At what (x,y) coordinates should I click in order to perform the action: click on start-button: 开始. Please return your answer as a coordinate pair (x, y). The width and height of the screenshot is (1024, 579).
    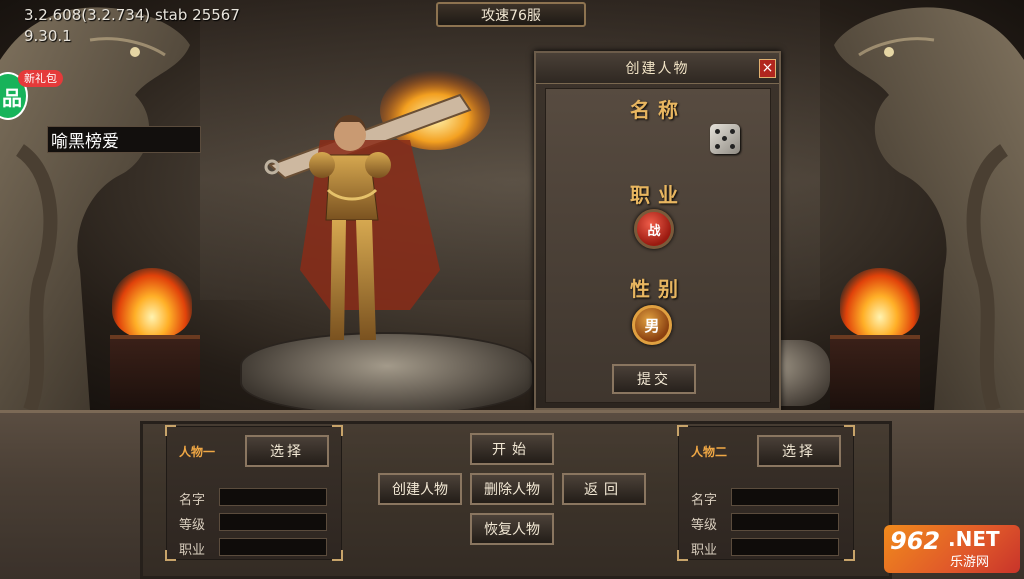
    Looking at the image, I should click on (512, 449).